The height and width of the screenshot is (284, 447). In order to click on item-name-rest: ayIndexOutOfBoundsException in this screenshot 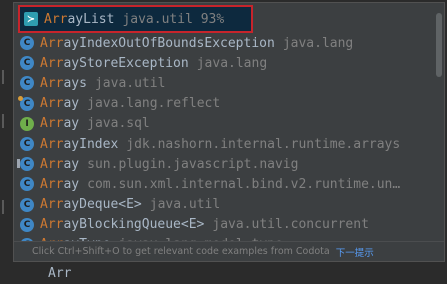, I will do `click(169, 43)`.